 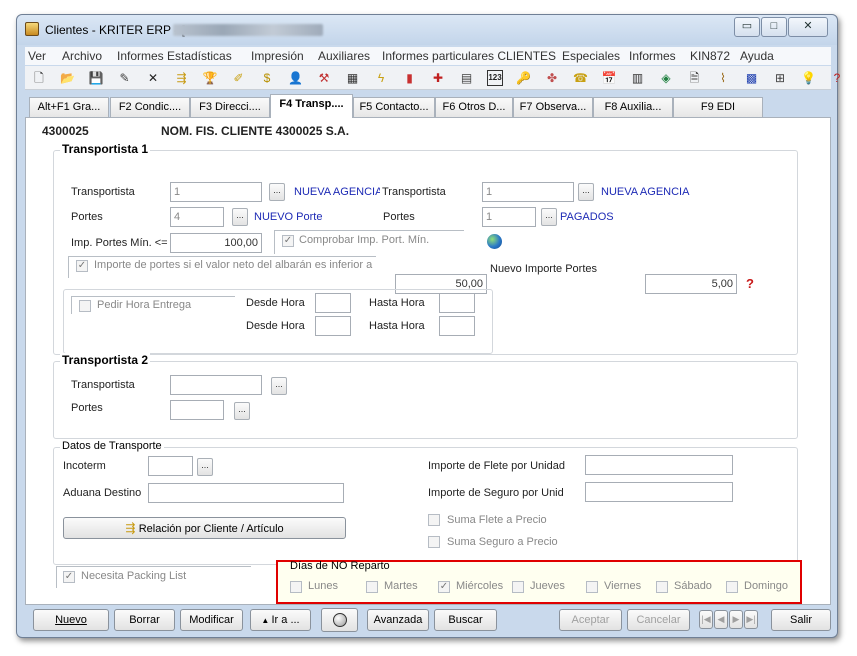 I want to click on money-icon: $, so click(x=267, y=78).